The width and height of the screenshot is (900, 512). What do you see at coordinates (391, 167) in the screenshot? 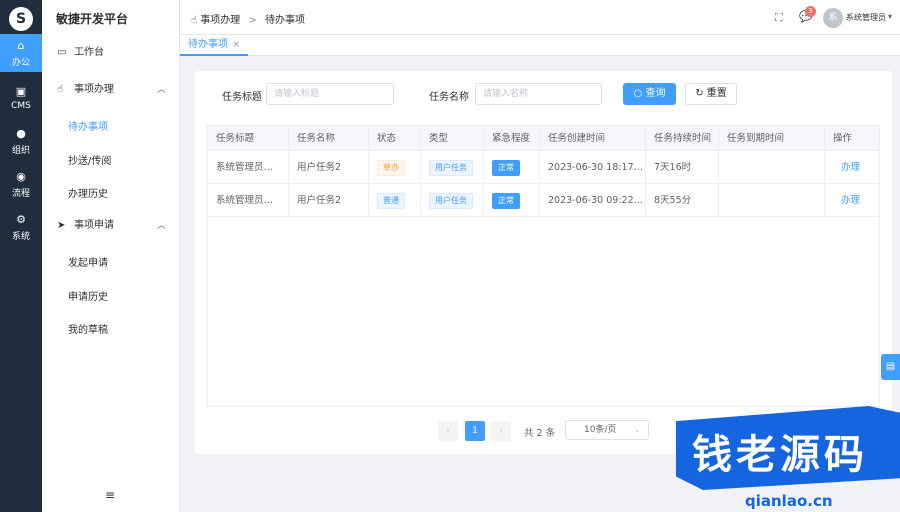
I see `status-badge: 草办` at bounding box center [391, 167].